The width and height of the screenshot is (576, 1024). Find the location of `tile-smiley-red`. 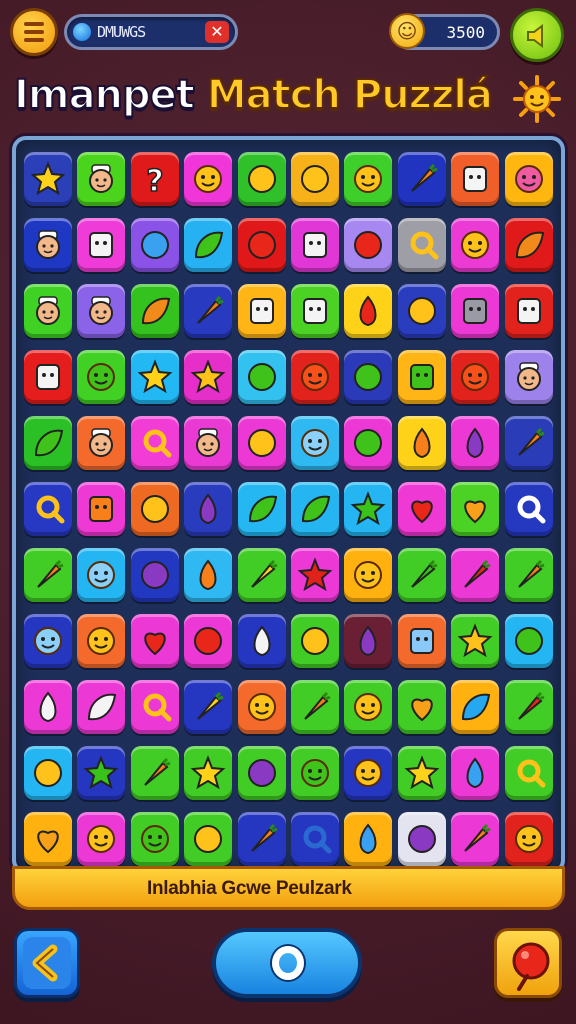

tile-smiley-red is located at coordinates (475, 377).